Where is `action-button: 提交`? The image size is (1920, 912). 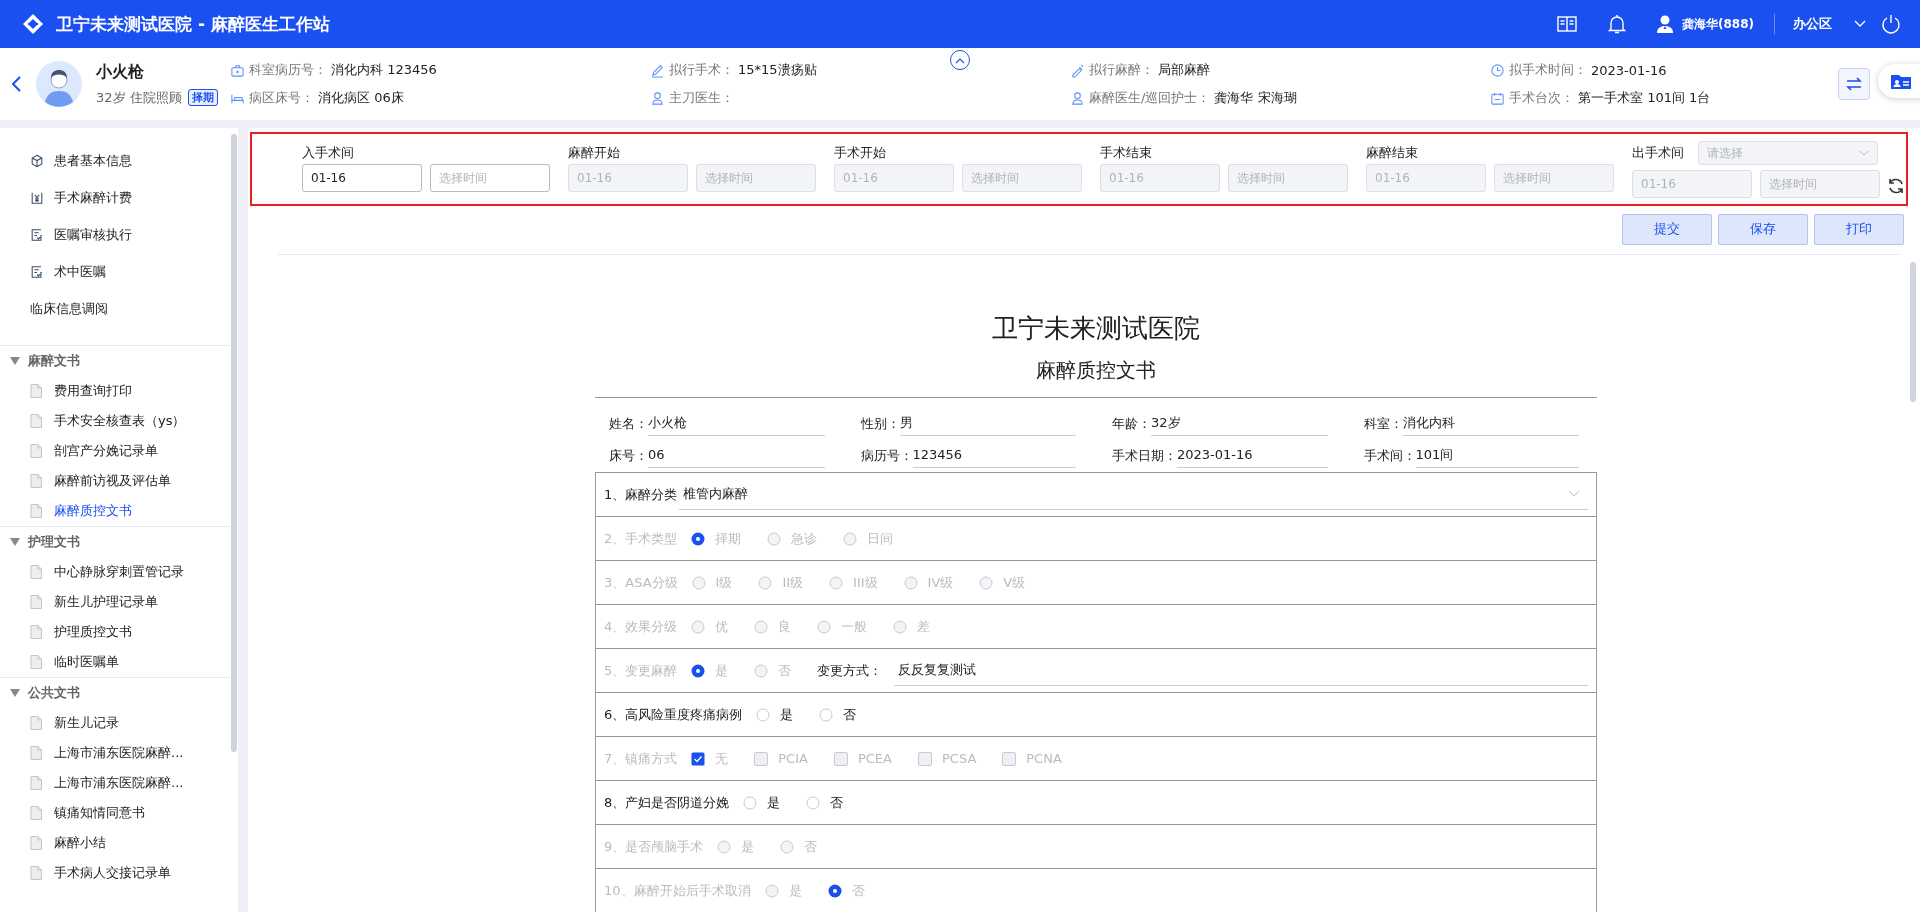
action-button: 提交 is located at coordinates (1667, 229).